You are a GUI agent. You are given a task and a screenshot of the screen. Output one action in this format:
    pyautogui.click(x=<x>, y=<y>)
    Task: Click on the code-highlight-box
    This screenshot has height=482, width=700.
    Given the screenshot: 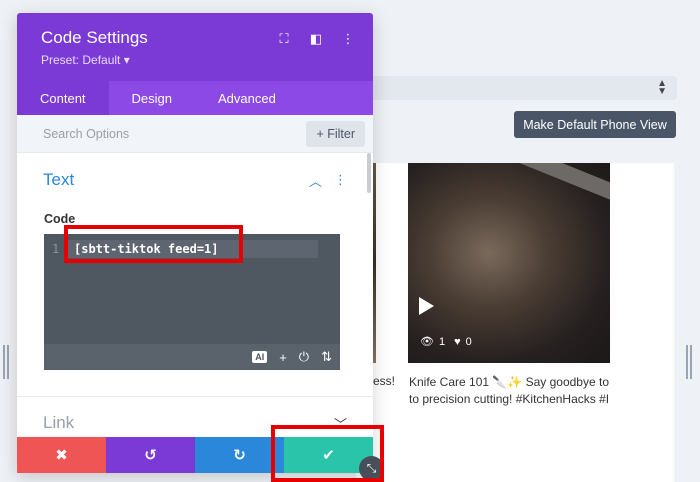 What is the action you would take?
    pyautogui.click(x=153, y=244)
    